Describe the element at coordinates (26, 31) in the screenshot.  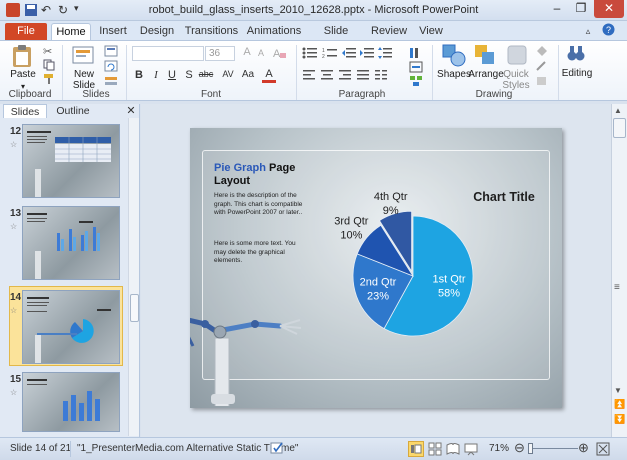
I see `tab-file: File` at that location.